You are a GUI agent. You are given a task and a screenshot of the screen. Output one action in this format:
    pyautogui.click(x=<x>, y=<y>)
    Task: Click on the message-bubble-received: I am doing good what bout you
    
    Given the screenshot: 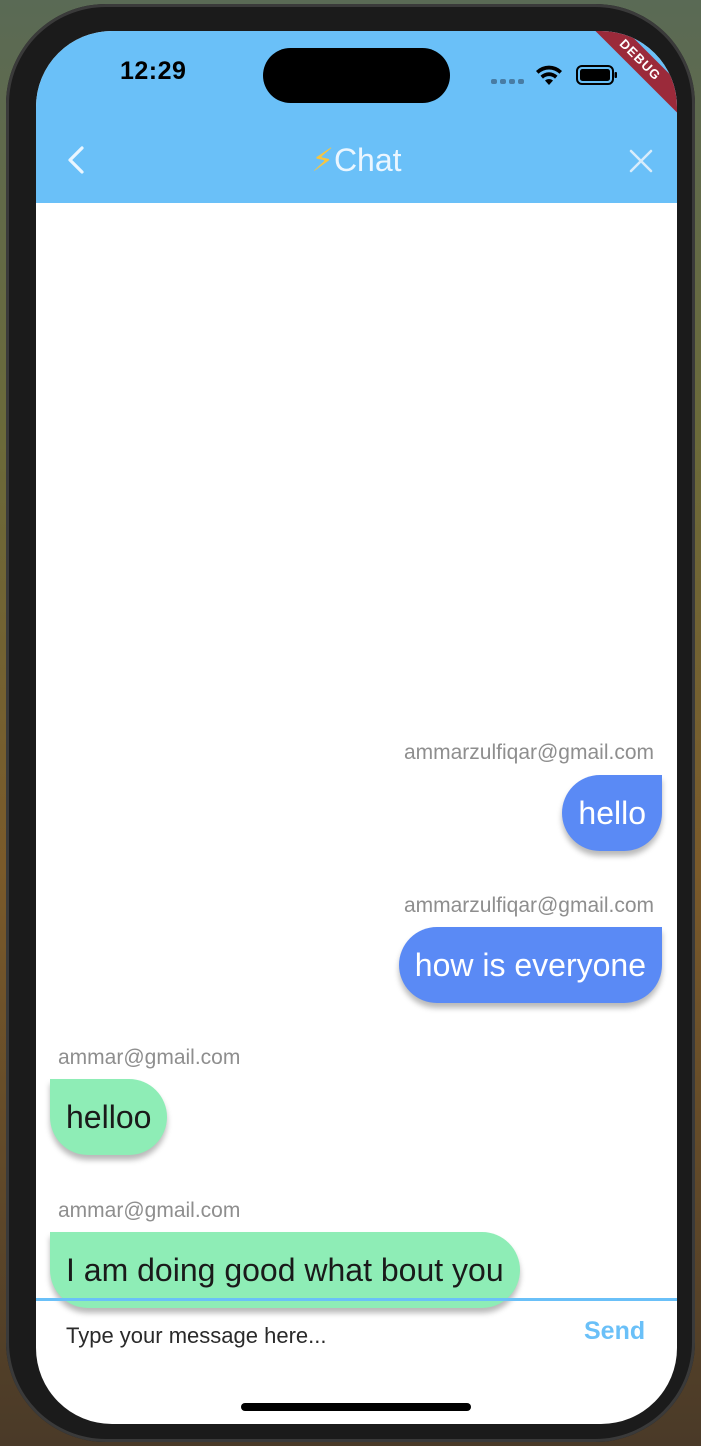 What is the action you would take?
    pyautogui.click(x=285, y=1270)
    